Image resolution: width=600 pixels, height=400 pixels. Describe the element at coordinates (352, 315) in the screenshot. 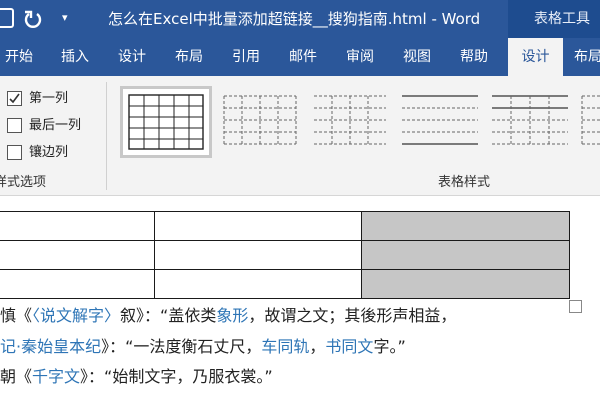

I see `text-run: ，故谓之文；其後形声相益，` at that location.